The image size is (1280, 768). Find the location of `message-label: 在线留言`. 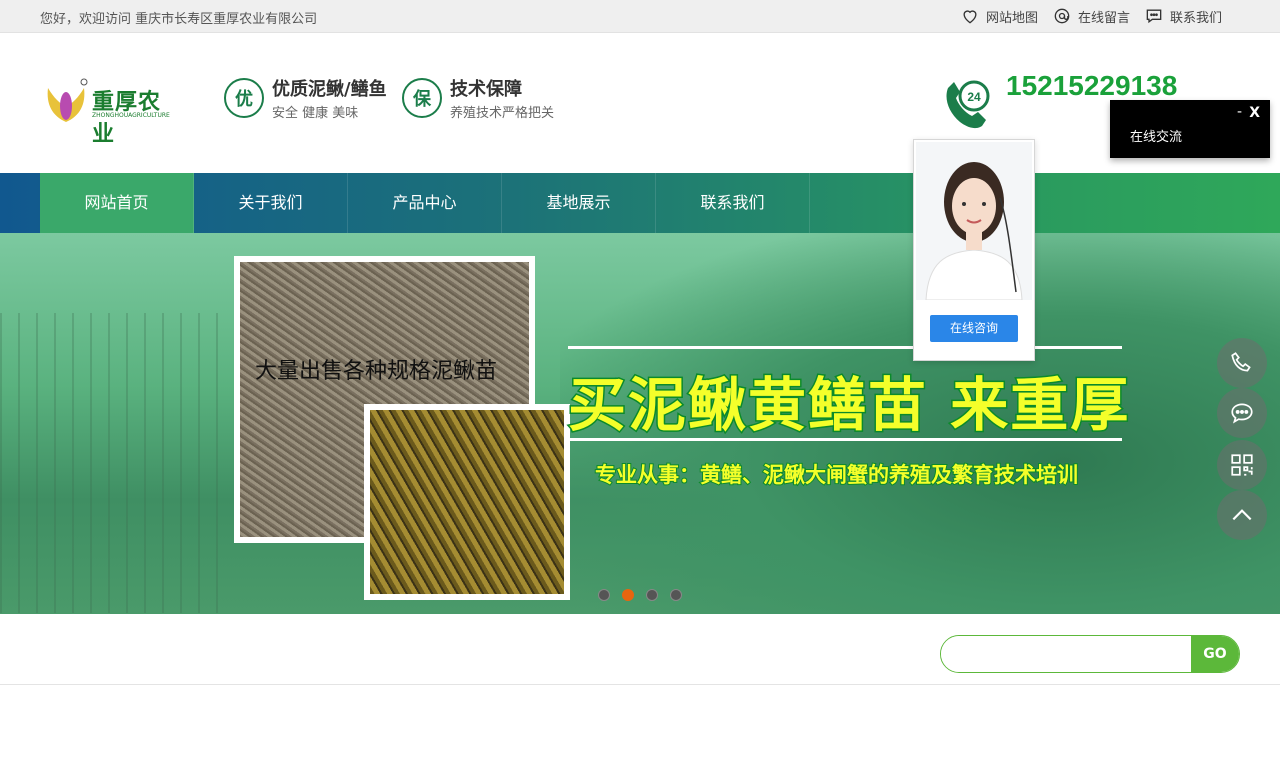

message-label: 在线留言 is located at coordinates (1103, 18).